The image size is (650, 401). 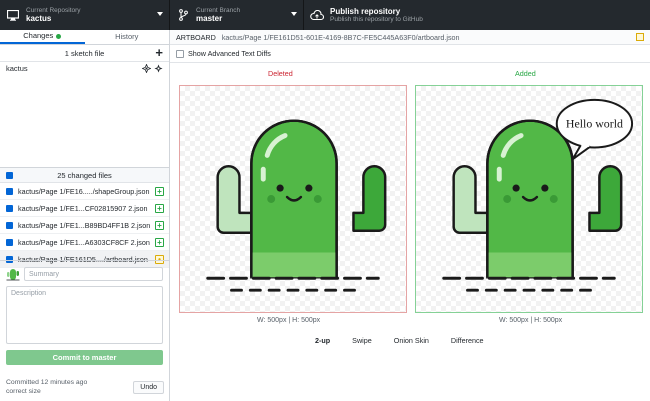 What do you see at coordinates (229, 53) in the screenshot?
I see `advanced-diff-label: Show Advanced Text Diffs` at bounding box center [229, 53].